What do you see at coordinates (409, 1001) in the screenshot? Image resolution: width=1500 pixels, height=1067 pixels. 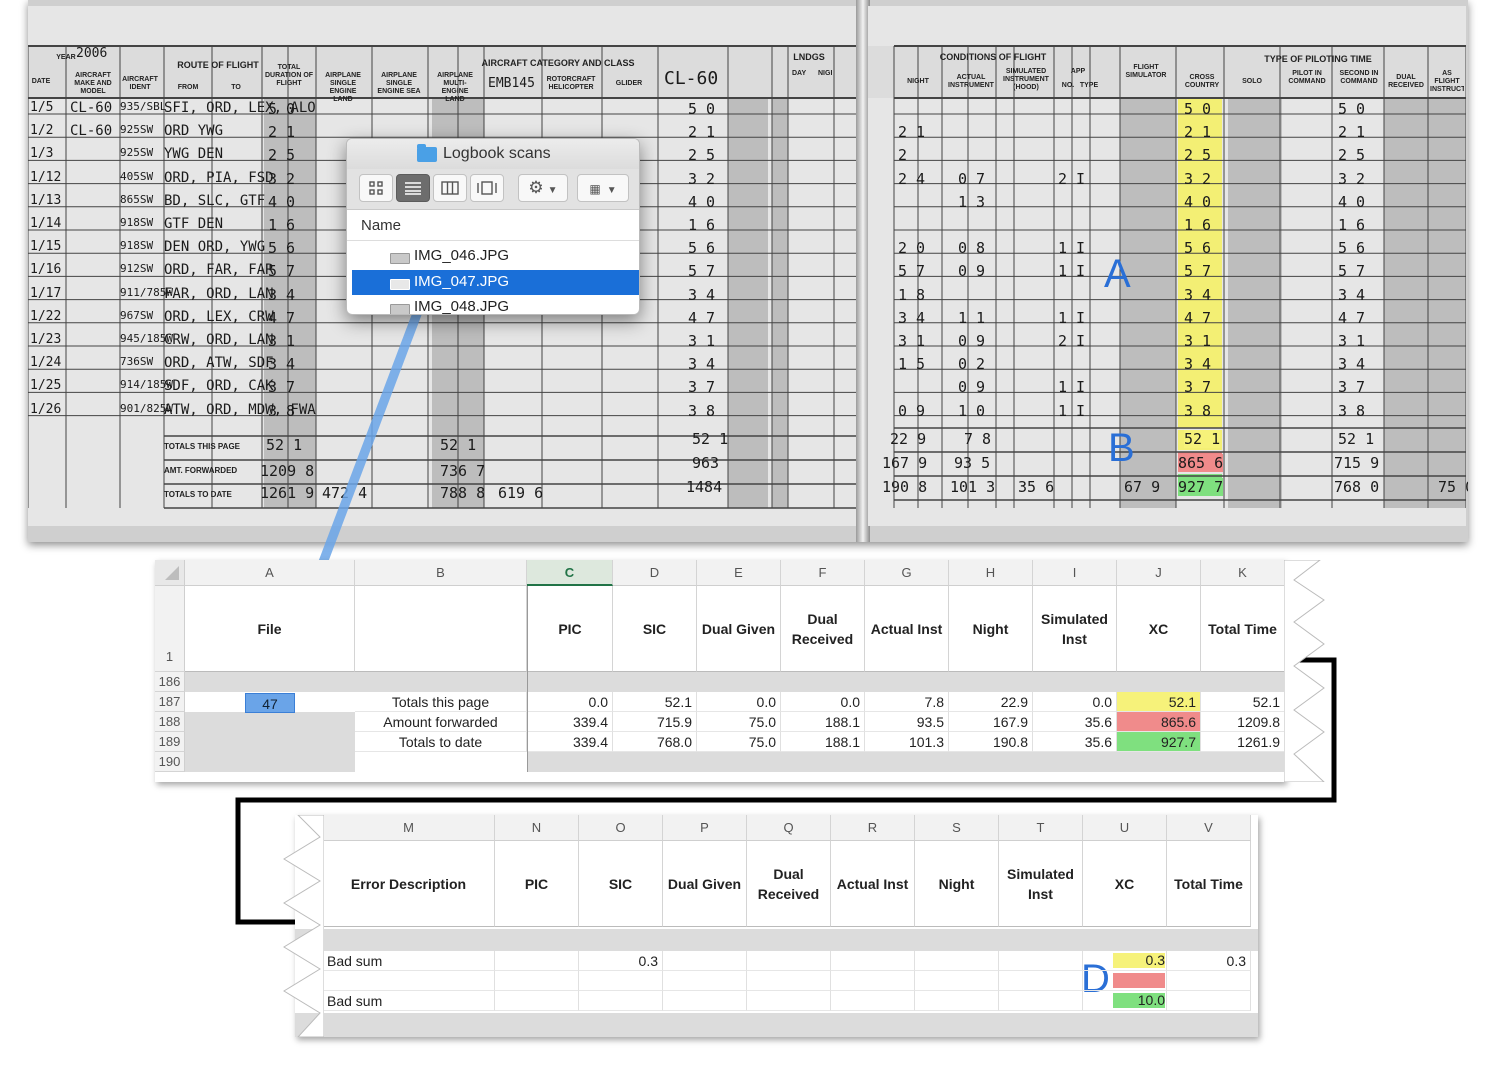 I see `error-description-cell: Bad sum` at bounding box center [409, 1001].